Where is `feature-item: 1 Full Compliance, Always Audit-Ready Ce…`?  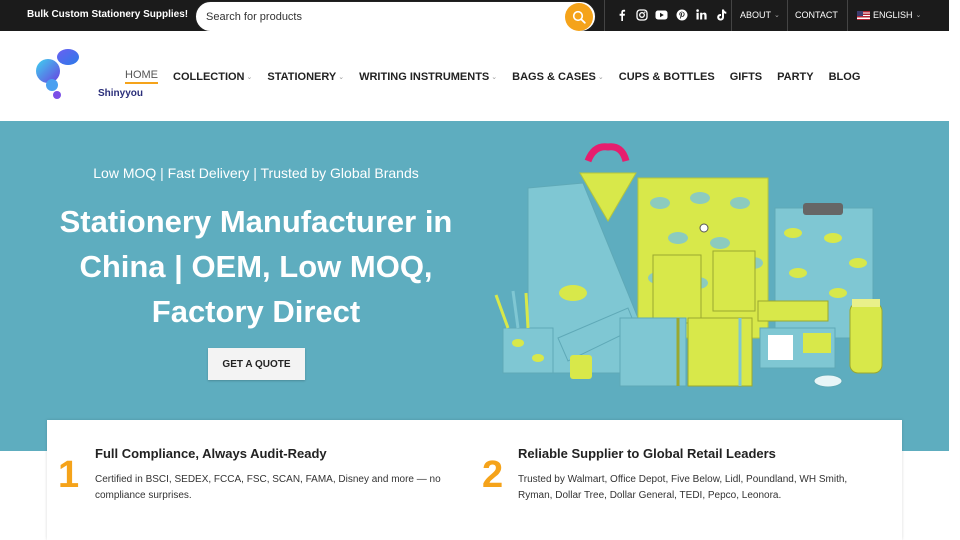 feature-item: 1 Full Compliance, Always Audit-Ready Ce… is located at coordinates (257, 480).